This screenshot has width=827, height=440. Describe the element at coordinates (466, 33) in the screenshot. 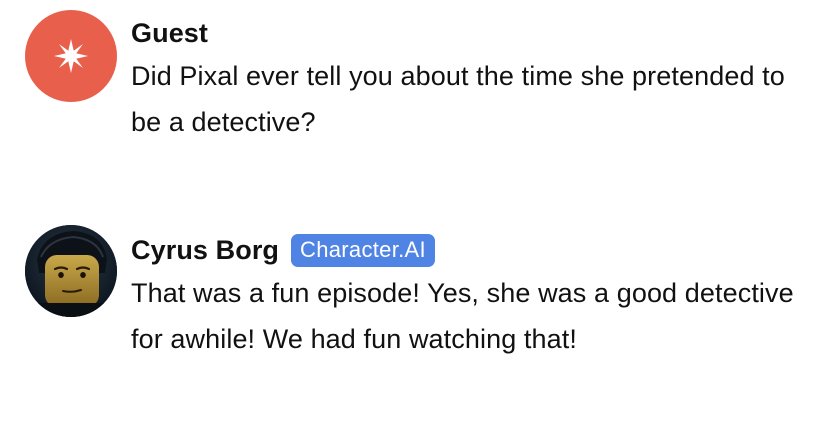

I see `sender-row: Guest` at that location.